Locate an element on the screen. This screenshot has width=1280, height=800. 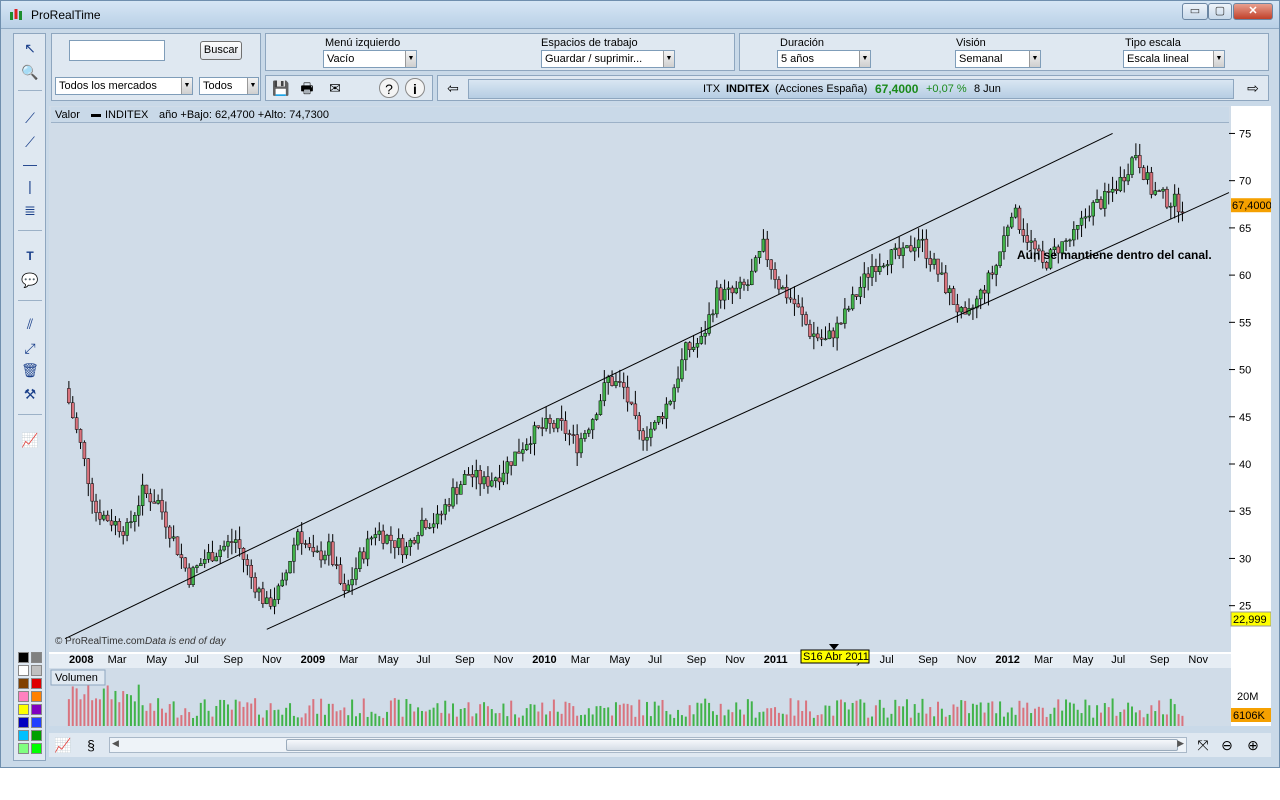
search-button: Buscar is located at coordinates (221, 50).